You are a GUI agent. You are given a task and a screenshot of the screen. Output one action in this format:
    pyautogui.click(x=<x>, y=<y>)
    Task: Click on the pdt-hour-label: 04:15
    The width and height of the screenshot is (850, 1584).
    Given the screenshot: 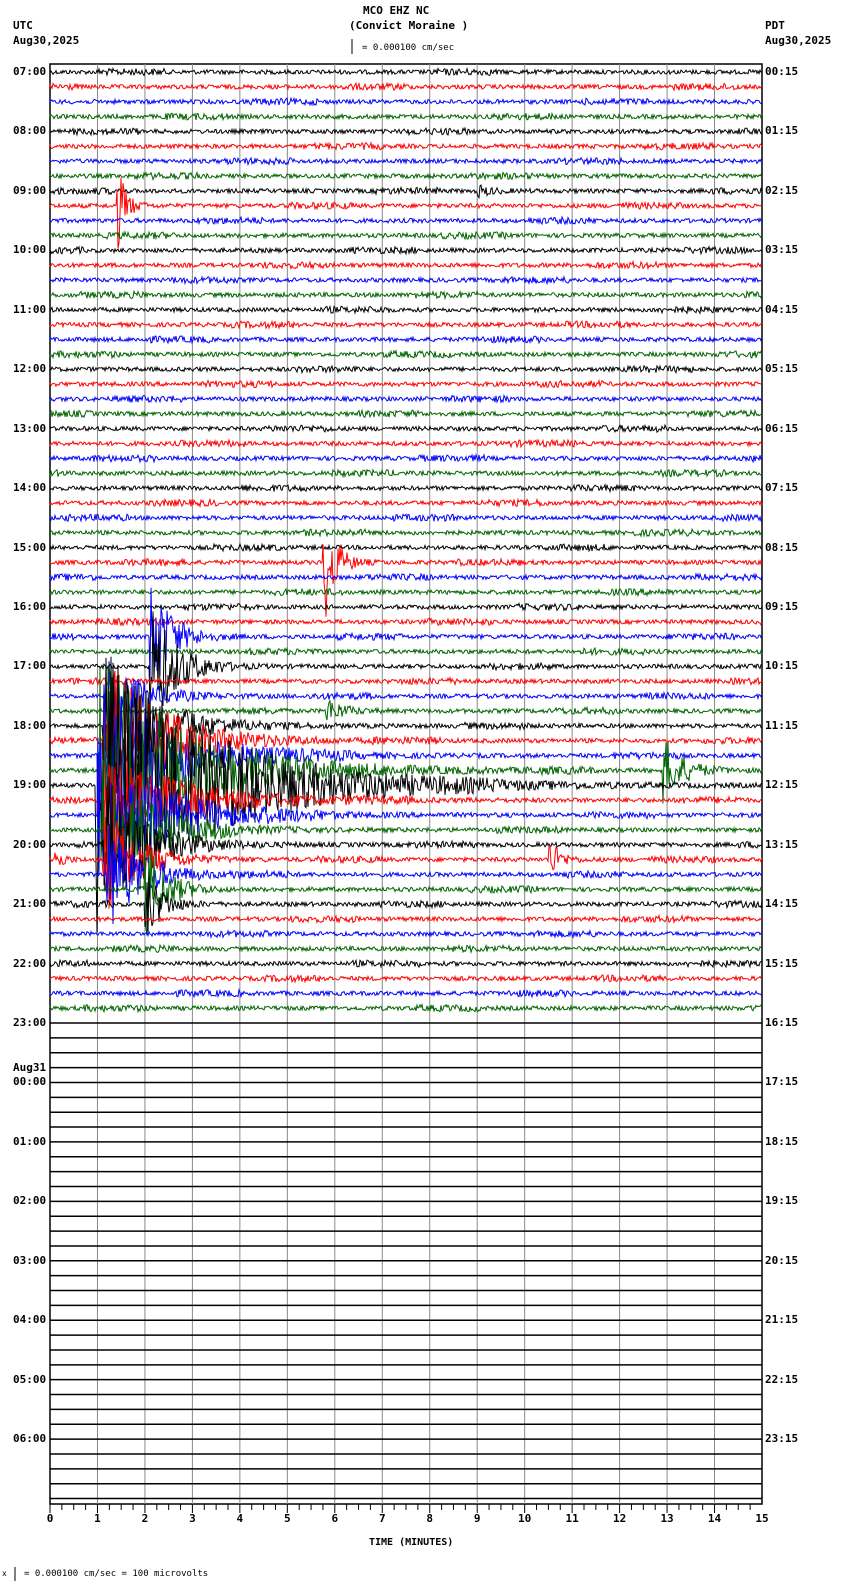 What is the action you would take?
    pyautogui.click(x=782, y=309)
    